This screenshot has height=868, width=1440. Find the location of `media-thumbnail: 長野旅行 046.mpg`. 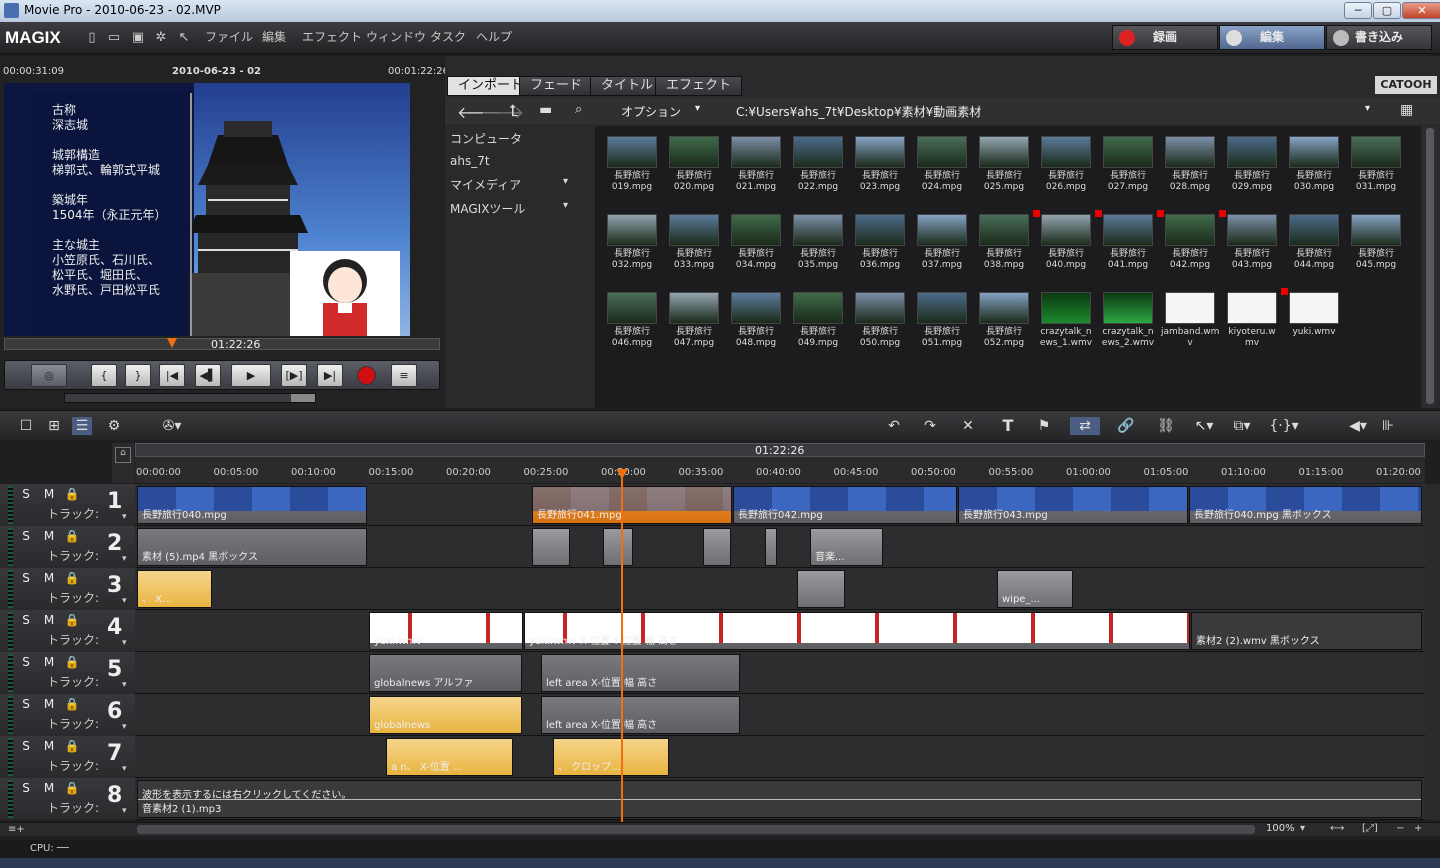

media-thumbnail: 長野旅行 046.mpg is located at coordinates (632, 327).